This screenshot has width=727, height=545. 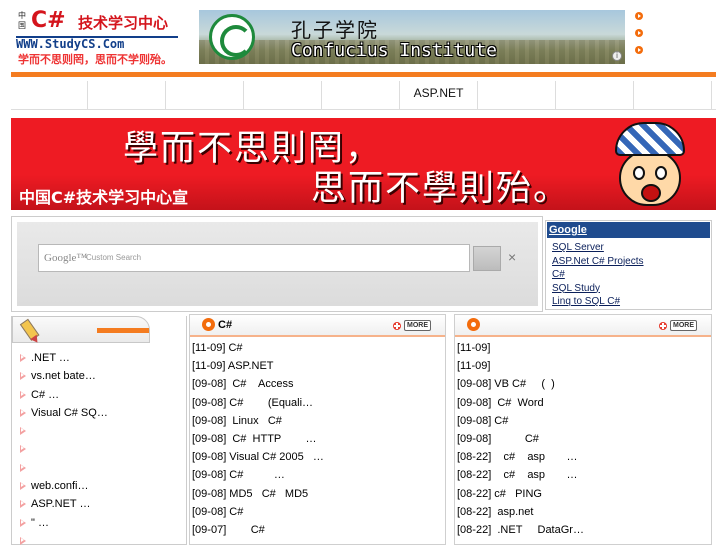 What do you see at coordinates (258, 495) in the screenshot?
I see `article-link: [09-08] MD5 C# MD5` at bounding box center [258, 495].